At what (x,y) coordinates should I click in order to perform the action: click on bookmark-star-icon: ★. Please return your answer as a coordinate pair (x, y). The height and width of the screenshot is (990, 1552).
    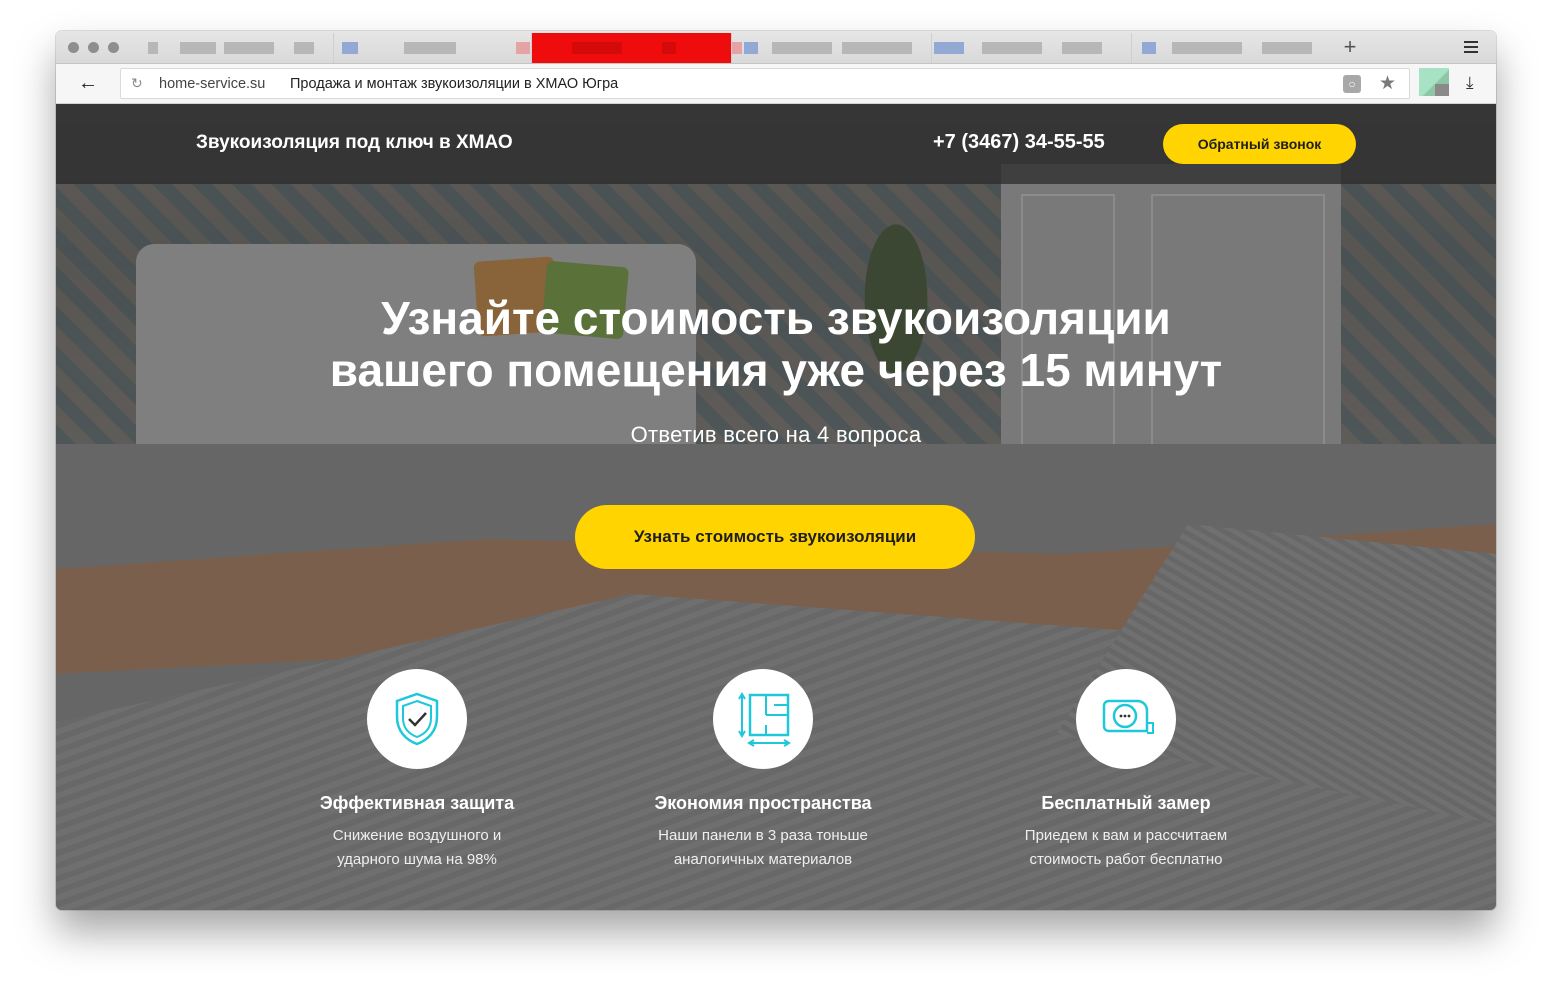
    Looking at the image, I should click on (1387, 83).